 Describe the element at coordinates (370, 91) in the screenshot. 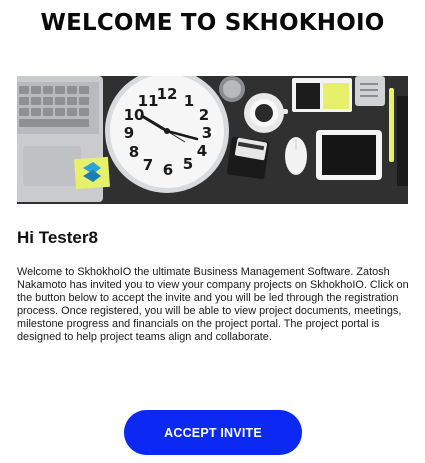

I see `paperclips-image` at that location.